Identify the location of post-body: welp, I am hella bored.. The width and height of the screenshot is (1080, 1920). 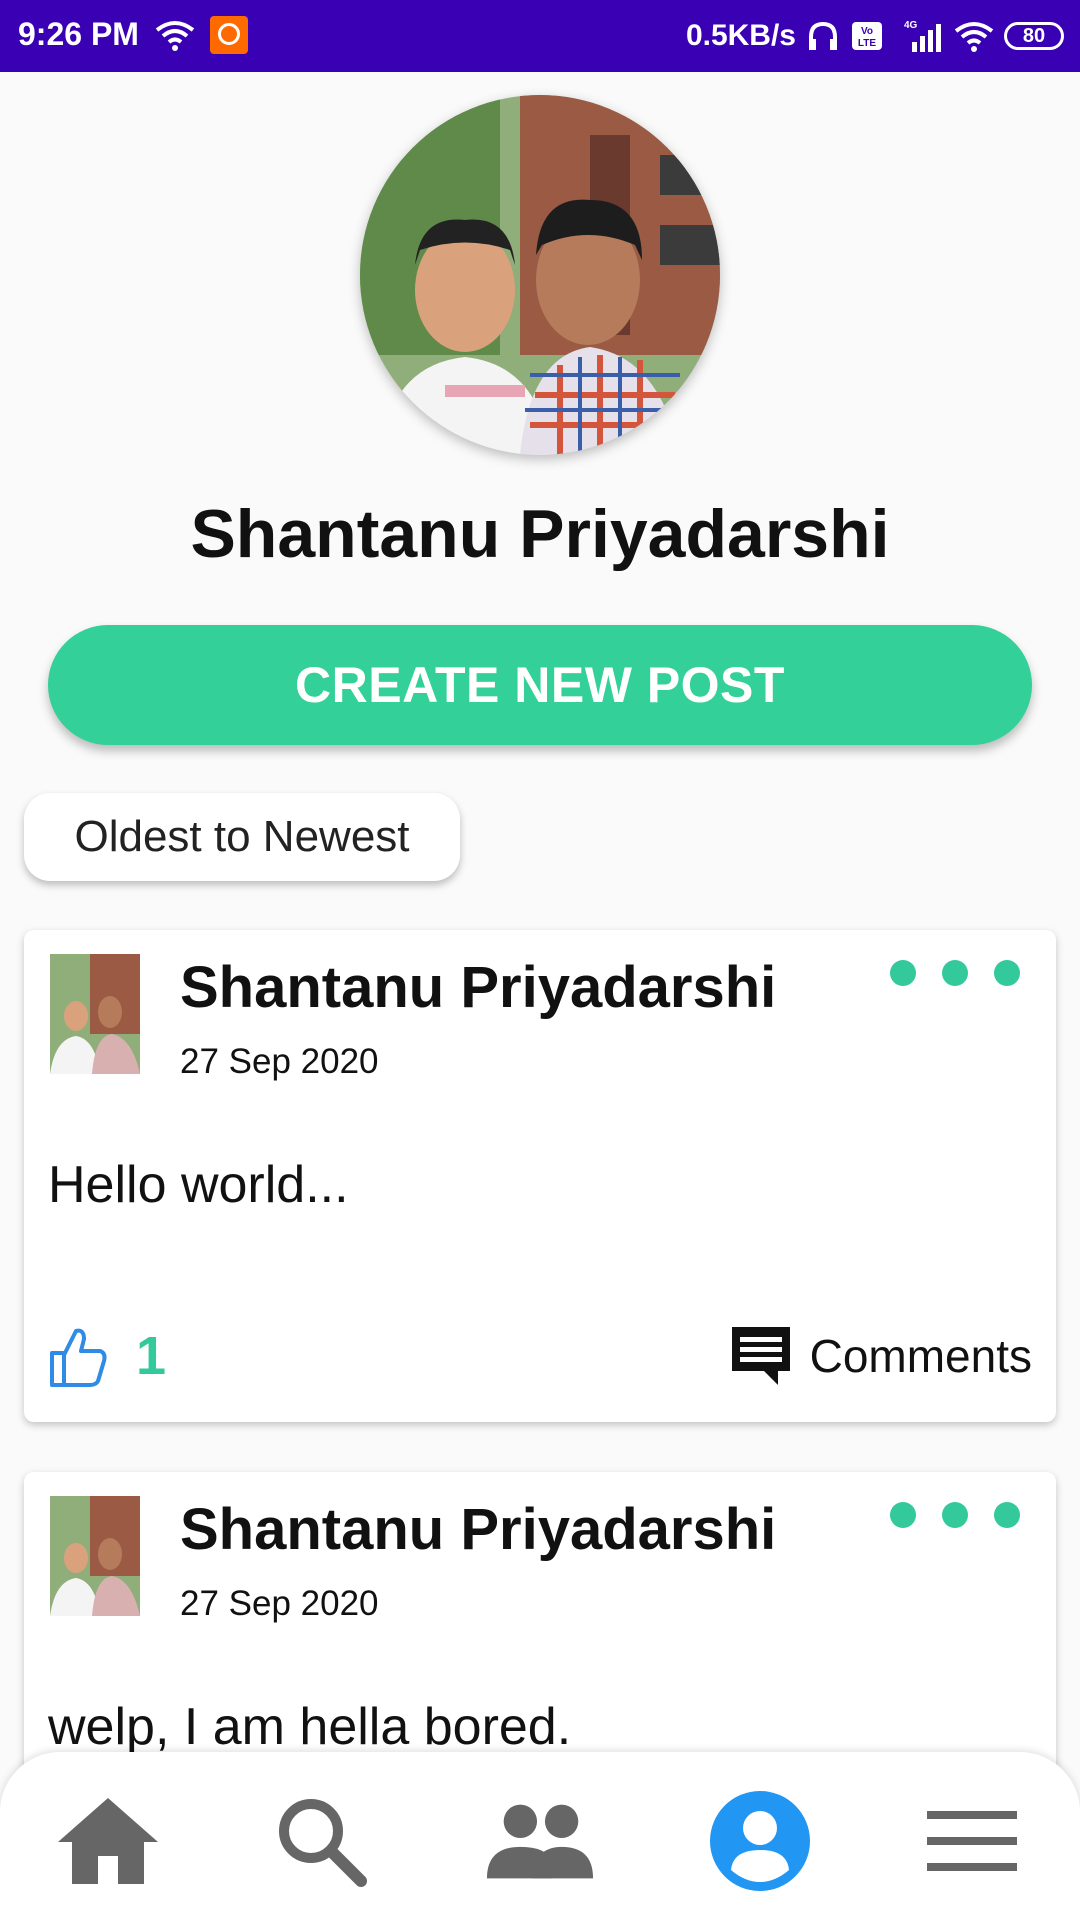
(310, 1727).